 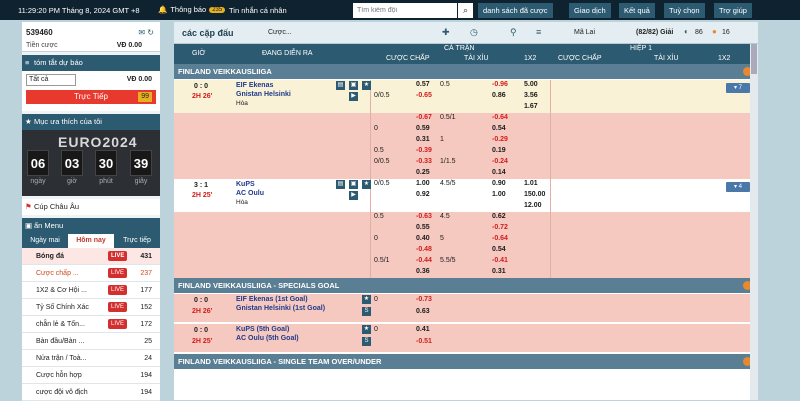 I want to click on odds-value: -0.65, so click(x=424, y=95).